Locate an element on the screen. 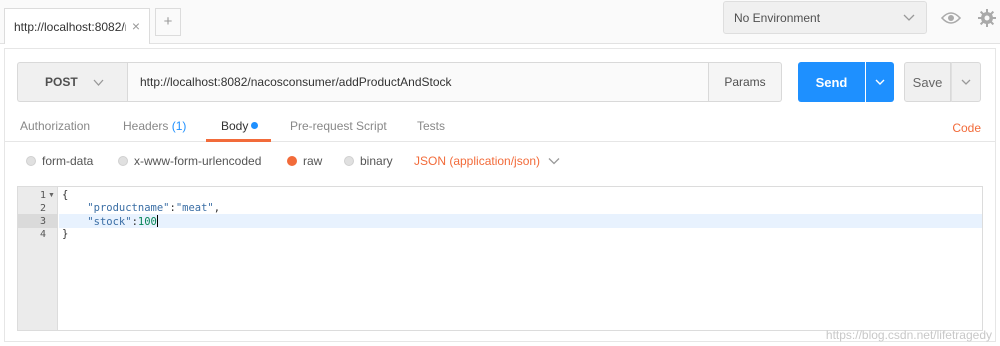  tab-prerequest-script: Pre-request Script is located at coordinates (338, 126).